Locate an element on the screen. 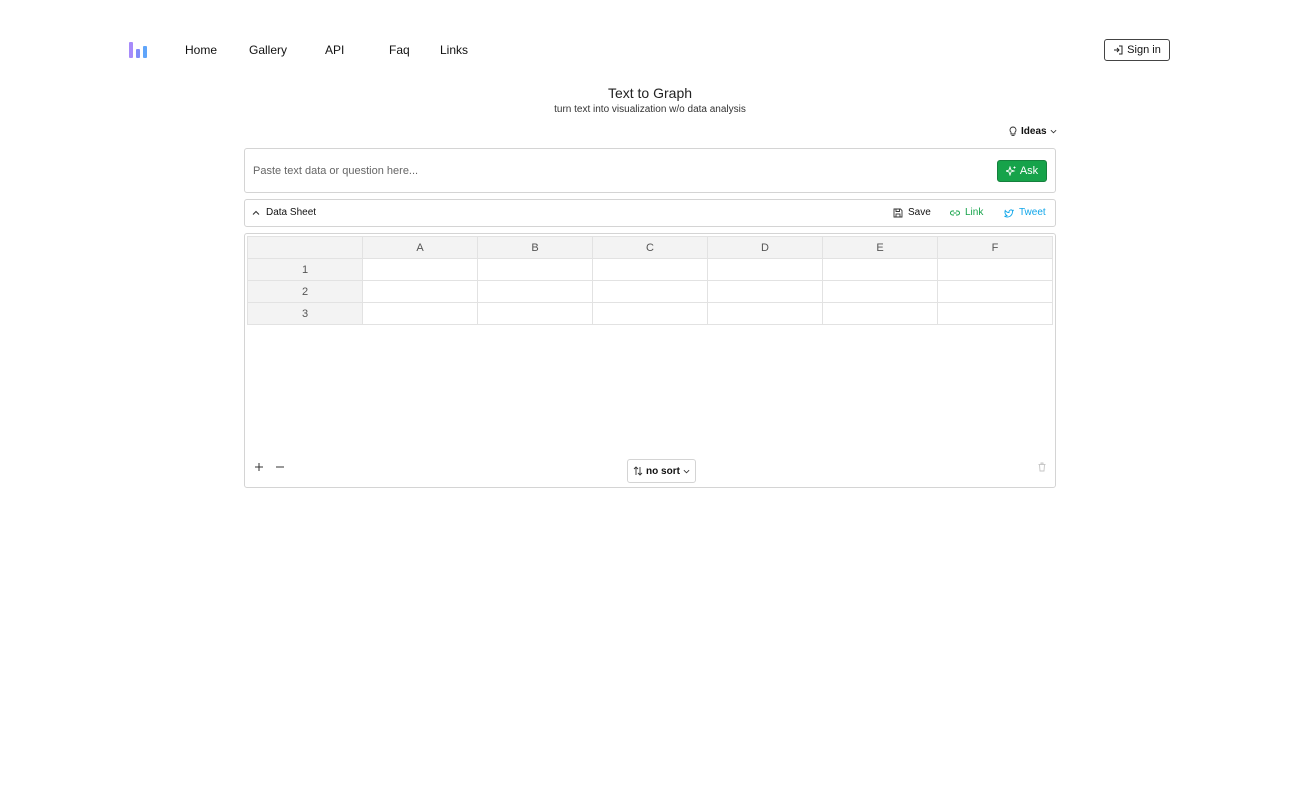 The image size is (1300, 788). trash-icon is located at coordinates (1042, 467).